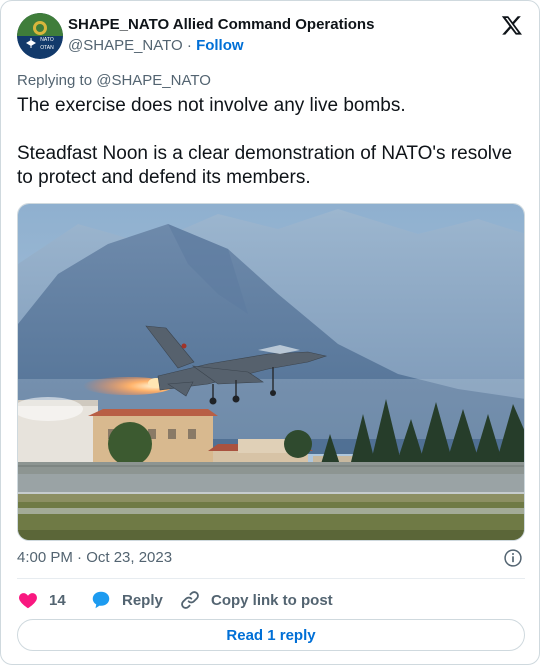  I want to click on avatar-text-bottom: OTAN, so click(47, 48).